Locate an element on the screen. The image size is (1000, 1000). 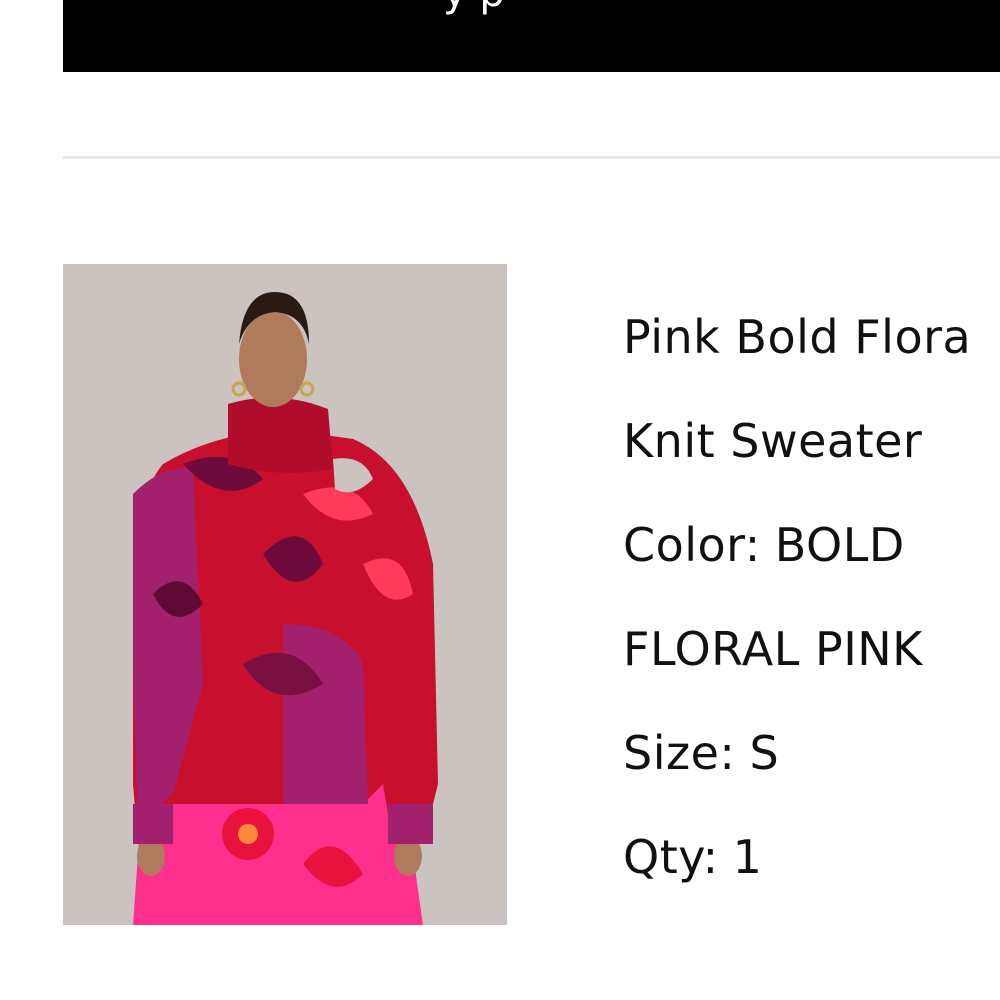
size-label: Size: is located at coordinates (679, 753).